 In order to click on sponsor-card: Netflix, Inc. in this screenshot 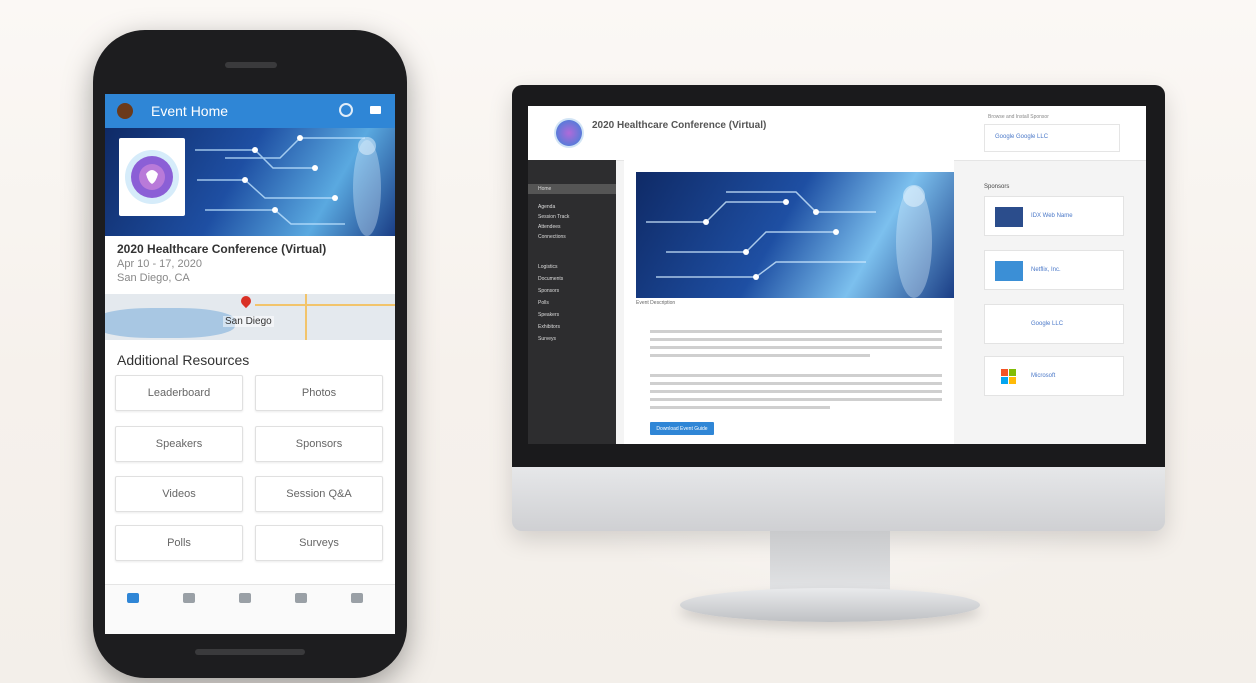, I will do `click(1054, 270)`.